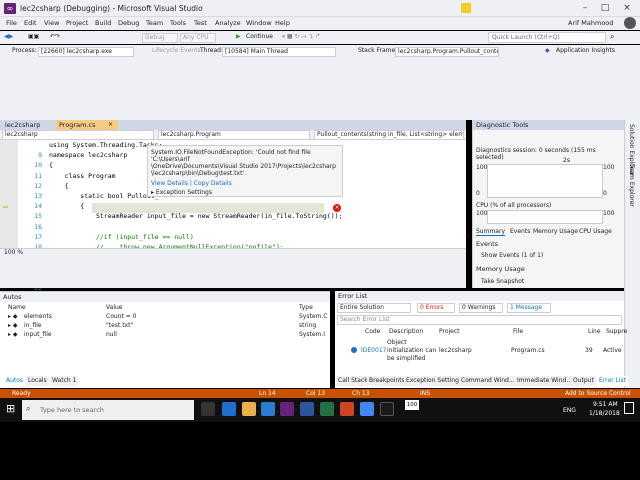 The image size is (640, 480). What do you see at coordinates (306, 307) in the screenshot?
I see `column-type: Type` at bounding box center [306, 307].